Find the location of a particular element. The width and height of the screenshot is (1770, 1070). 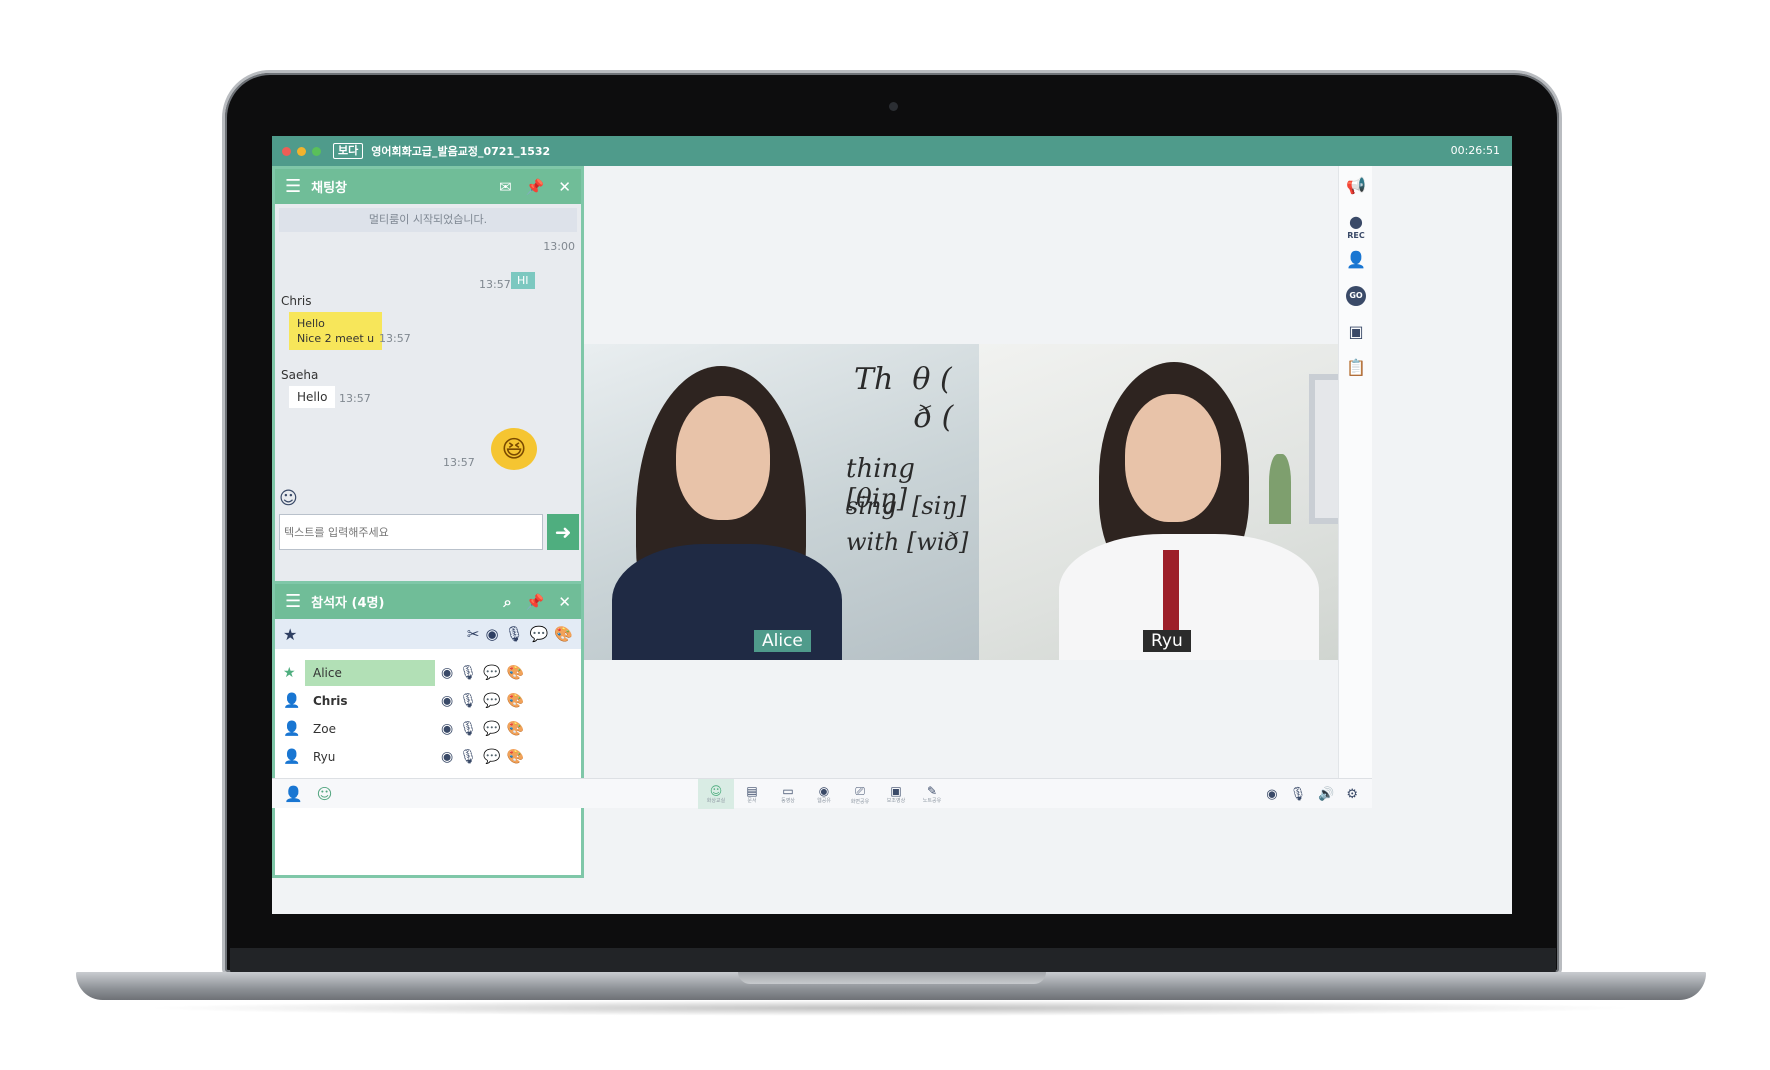

whiteboard-writing: sing [siŋ] is located at coordinates (906, 506).